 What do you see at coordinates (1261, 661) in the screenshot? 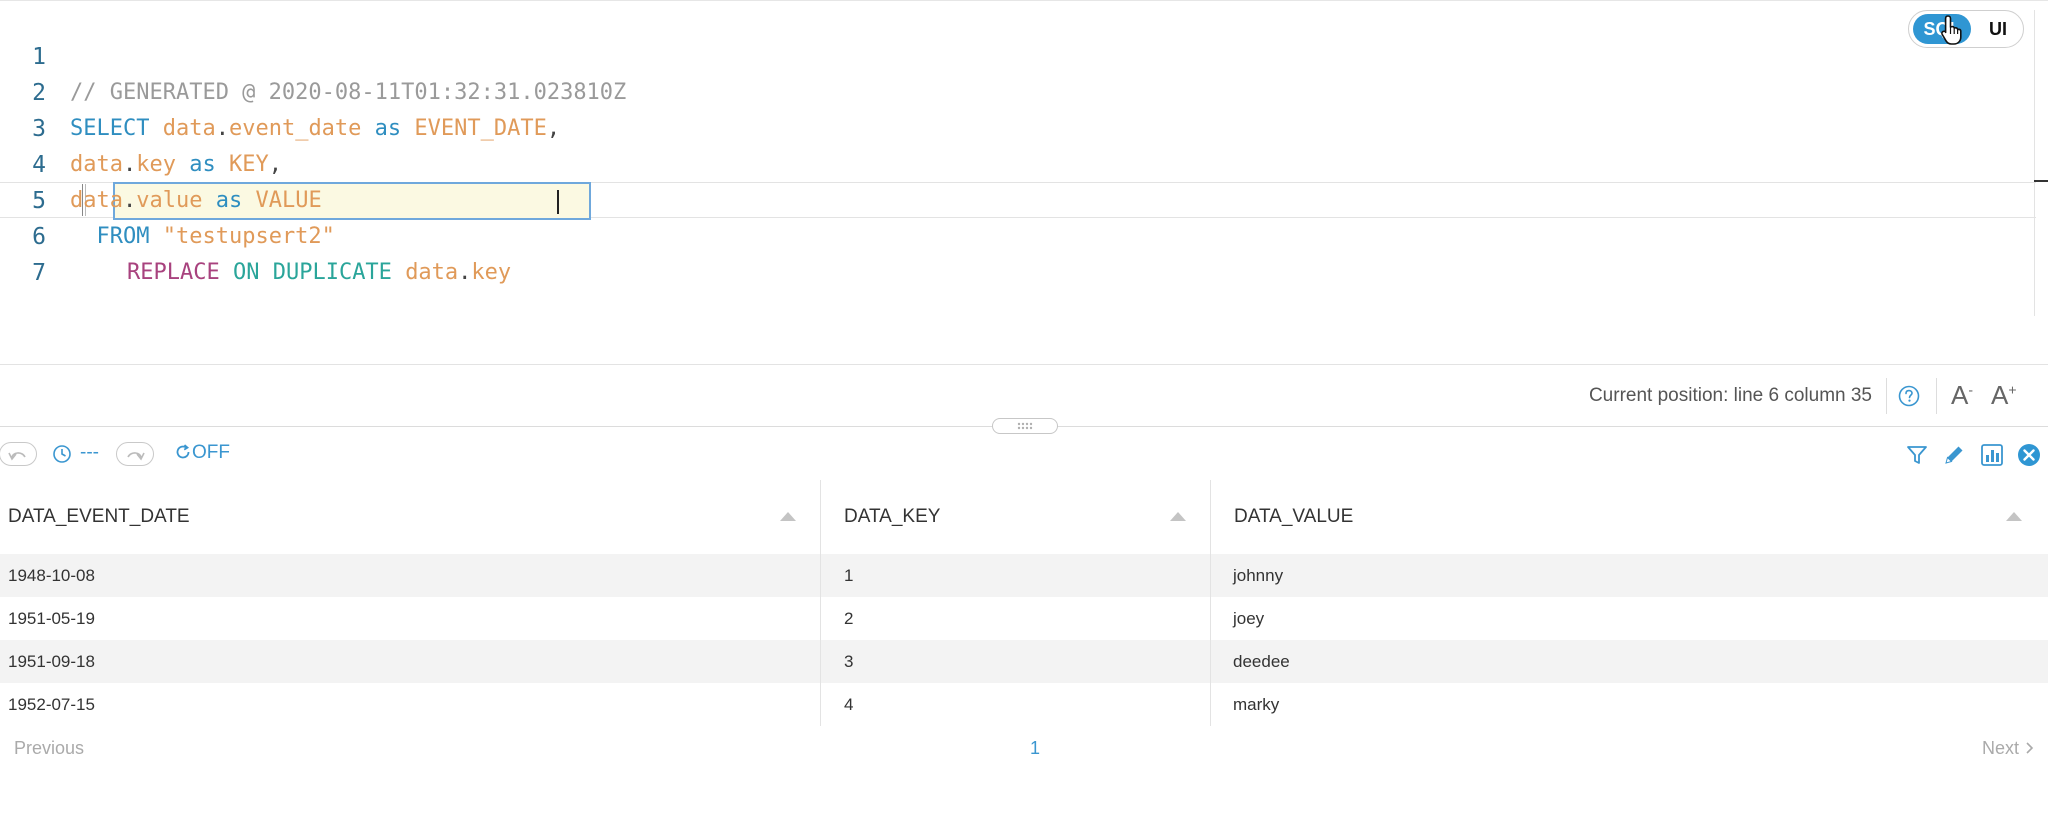
I see `cell-value: deedee` at bounding box center [1261, 661].